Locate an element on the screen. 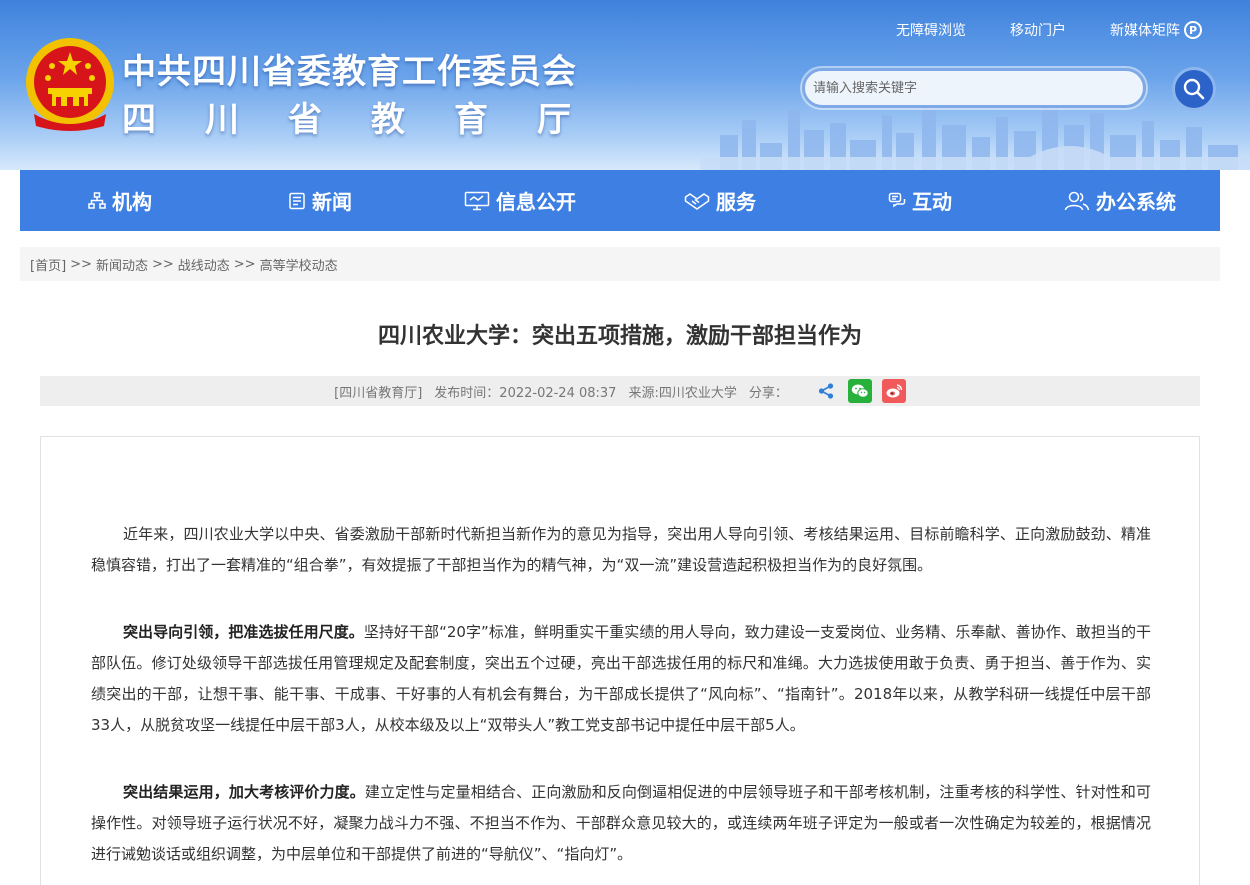  nav-item-office-system: 办公系统 is located at coordinates (1120, 200).